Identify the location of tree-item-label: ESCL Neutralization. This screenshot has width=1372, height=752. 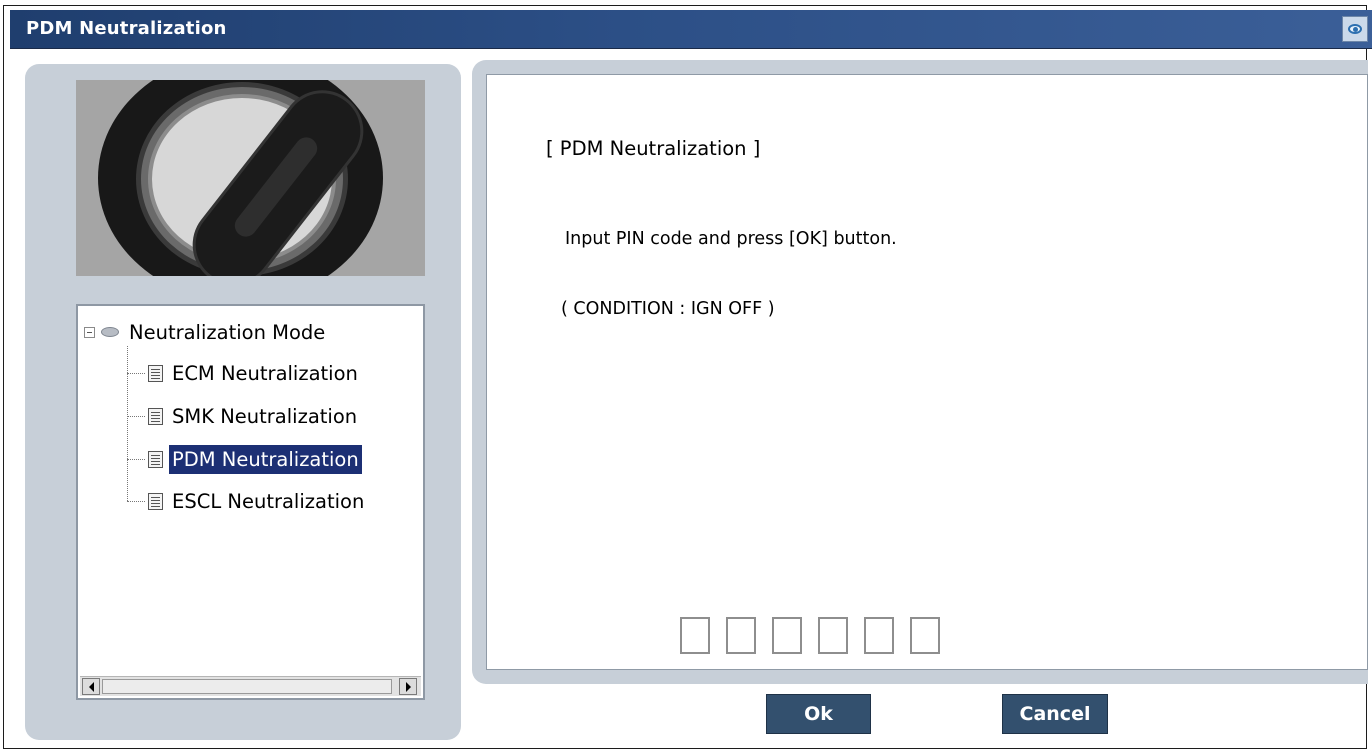
(268, 501).